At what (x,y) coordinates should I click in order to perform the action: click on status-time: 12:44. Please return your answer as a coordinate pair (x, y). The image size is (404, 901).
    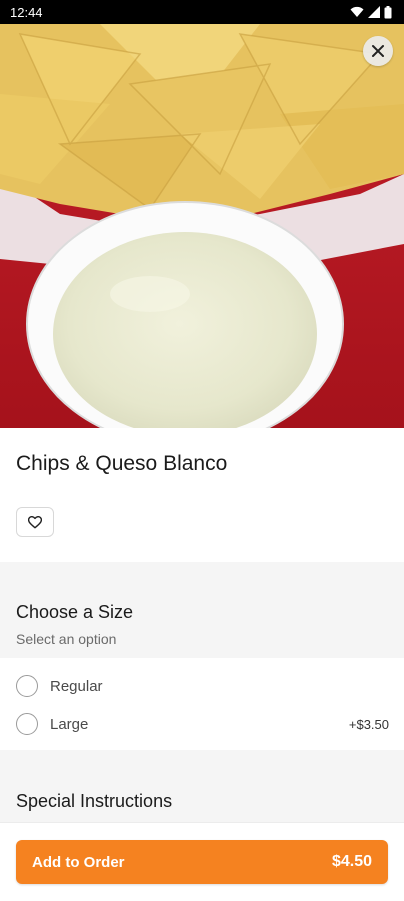
    Looking at the image, I should click on (26, 12).